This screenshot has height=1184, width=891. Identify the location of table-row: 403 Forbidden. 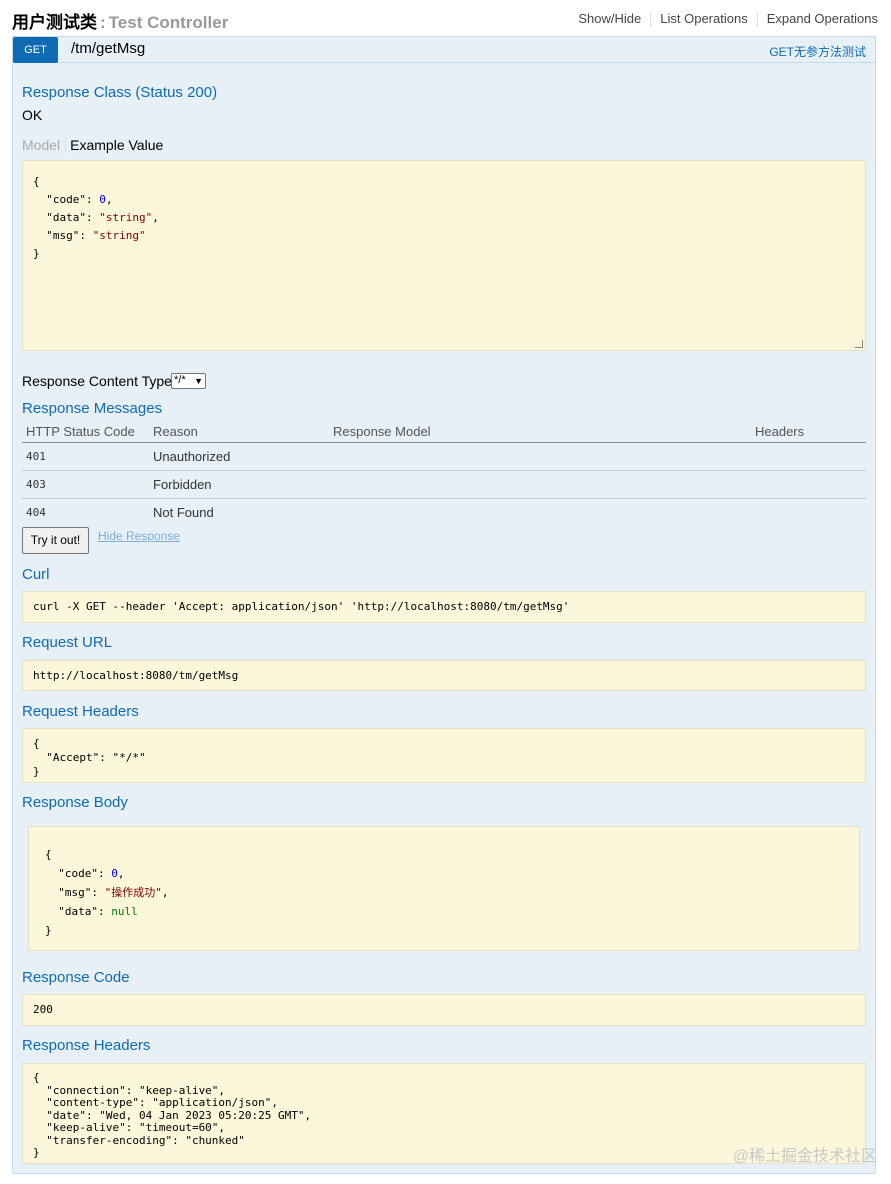
(444, 484).